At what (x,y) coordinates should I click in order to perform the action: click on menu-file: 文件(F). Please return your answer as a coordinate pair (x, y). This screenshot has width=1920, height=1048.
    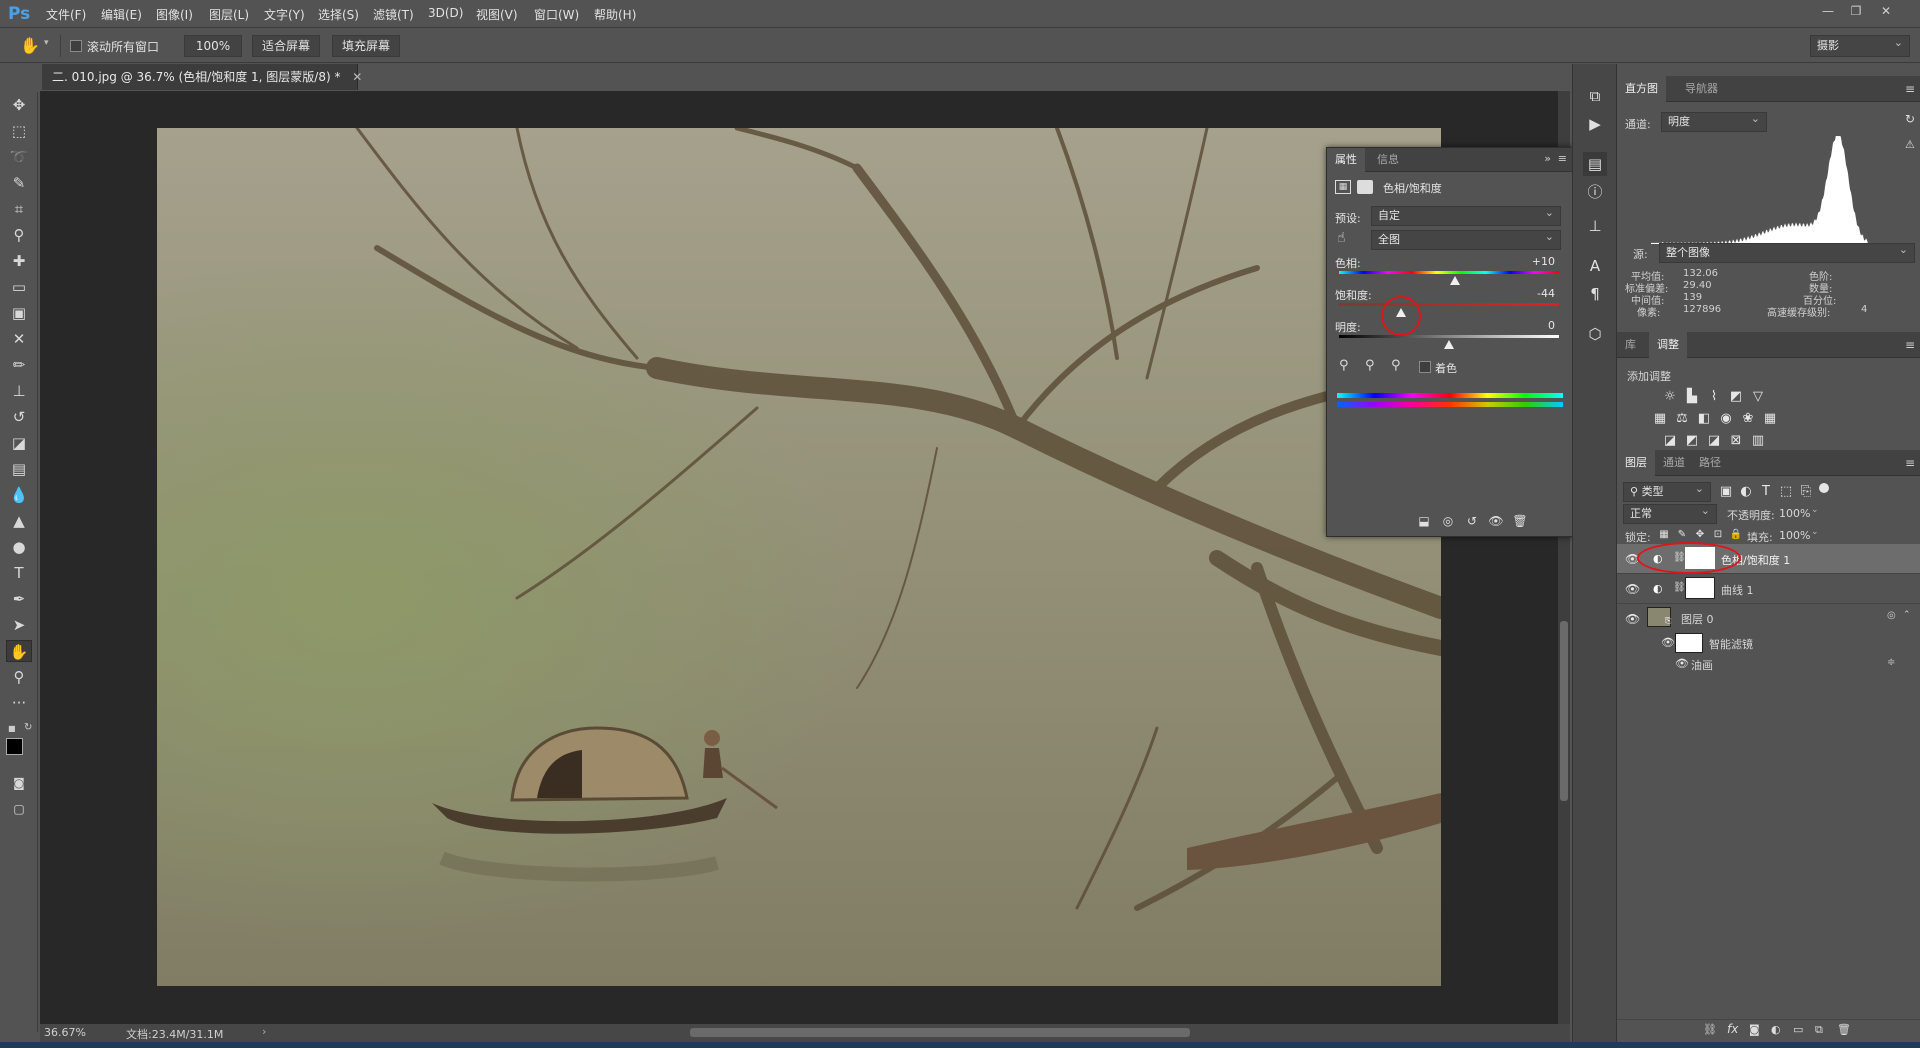
    Looking at the image, I should click on (66, 14).